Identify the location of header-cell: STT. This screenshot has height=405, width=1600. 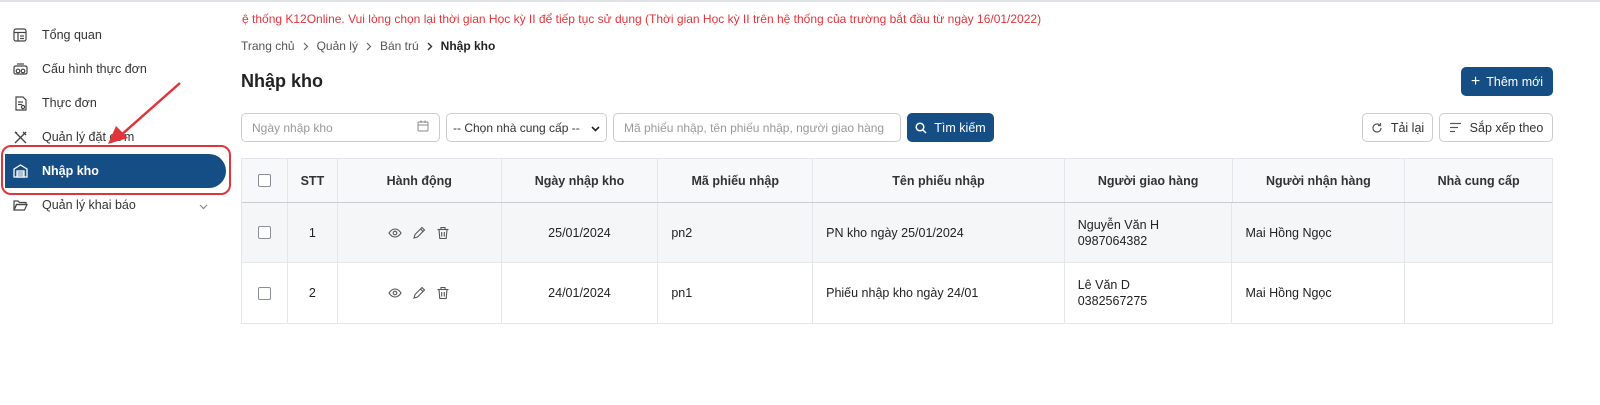
(313, 180).